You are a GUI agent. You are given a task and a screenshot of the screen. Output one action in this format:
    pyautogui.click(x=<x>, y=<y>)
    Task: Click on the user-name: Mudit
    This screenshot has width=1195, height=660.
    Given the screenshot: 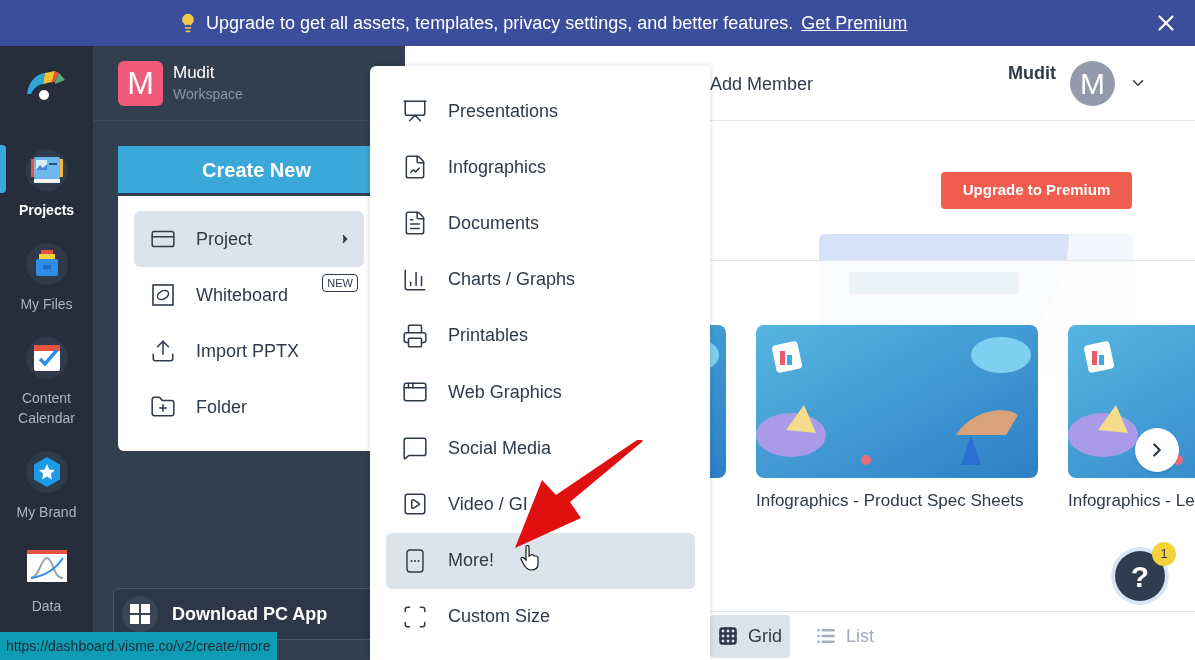 What is the action you would take?
    pyautogui.click(x=1032, y=73)
    